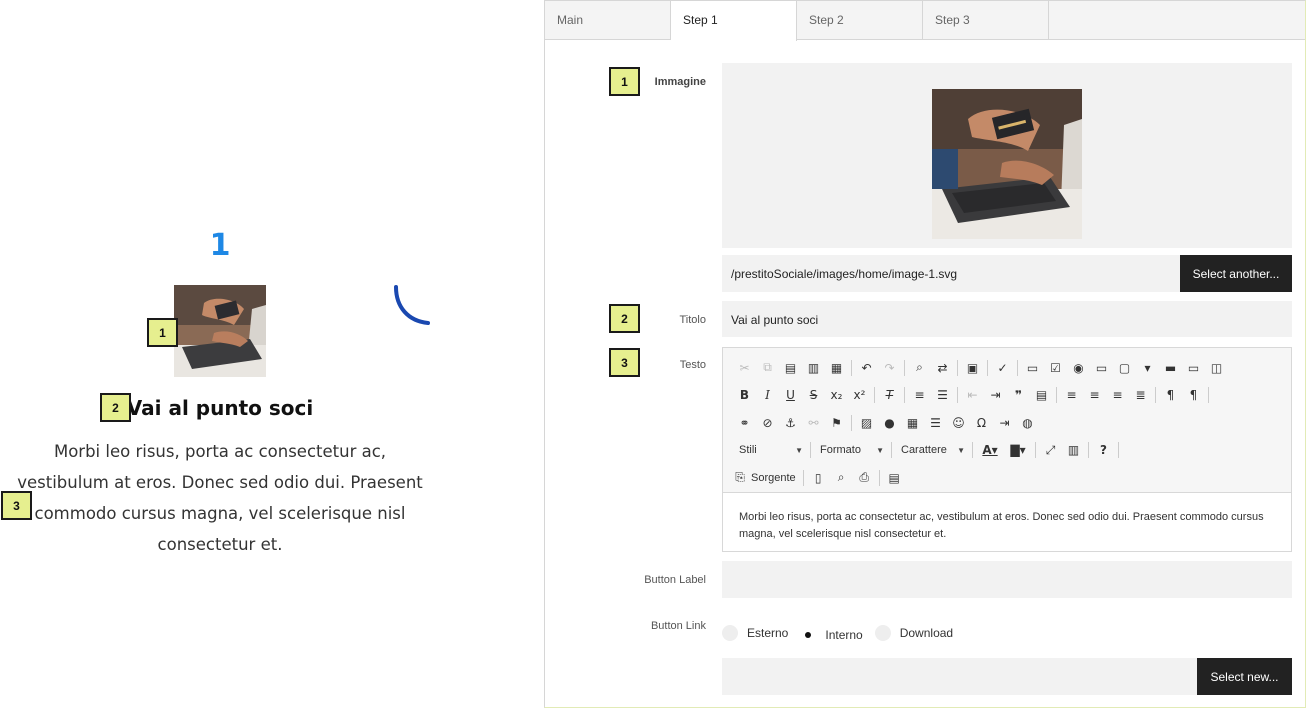 Image resolution: width=1308 pixels, height=709 pixels. I want to click on link-icon: ⚭, so click(744, 423).